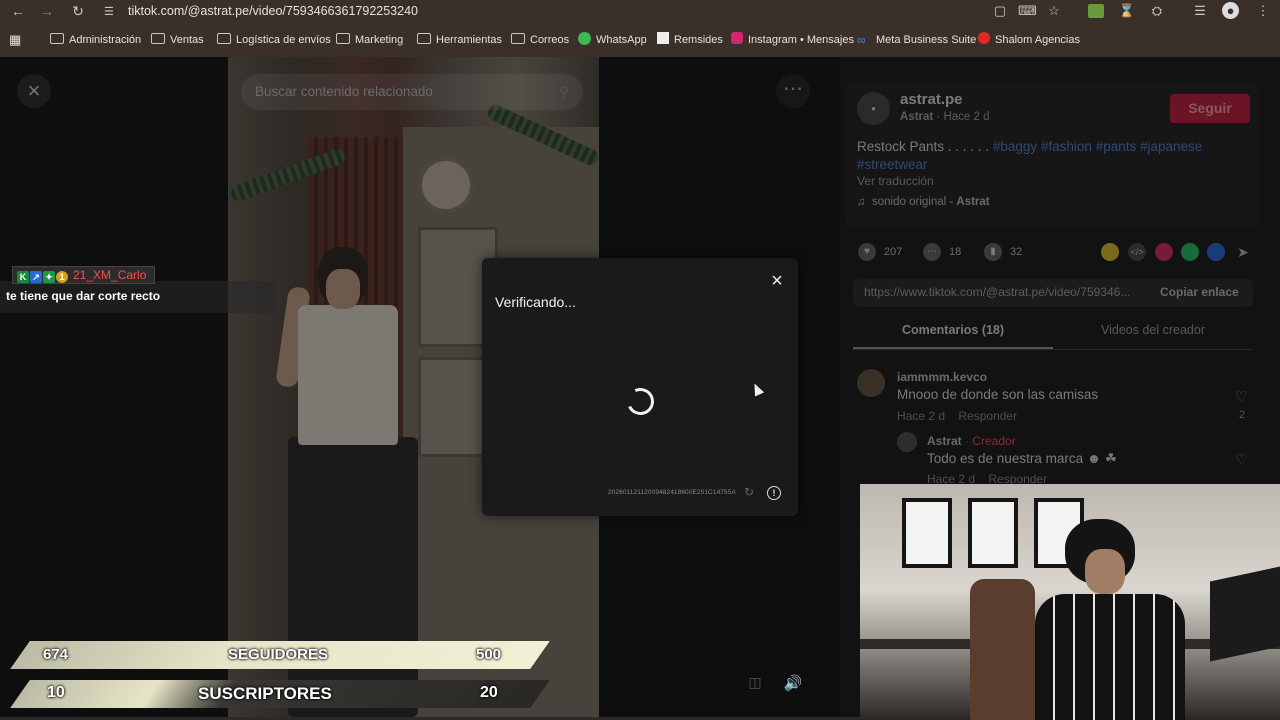 This screenshot has width=1280, height=720. Describe the element at coordinates (1053, 349) in the screenshot. I see `tabs-divider` at that location.